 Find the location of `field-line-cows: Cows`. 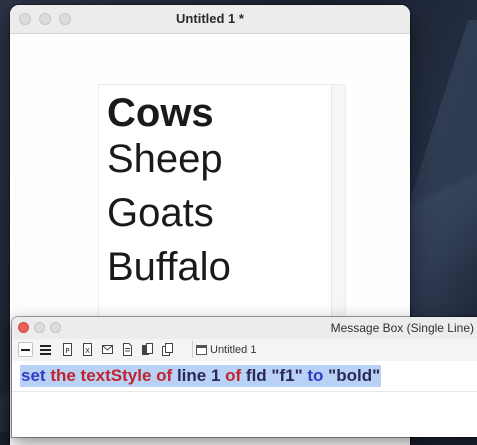

field-line-cows: Cows is located at coordinates (160, 113).